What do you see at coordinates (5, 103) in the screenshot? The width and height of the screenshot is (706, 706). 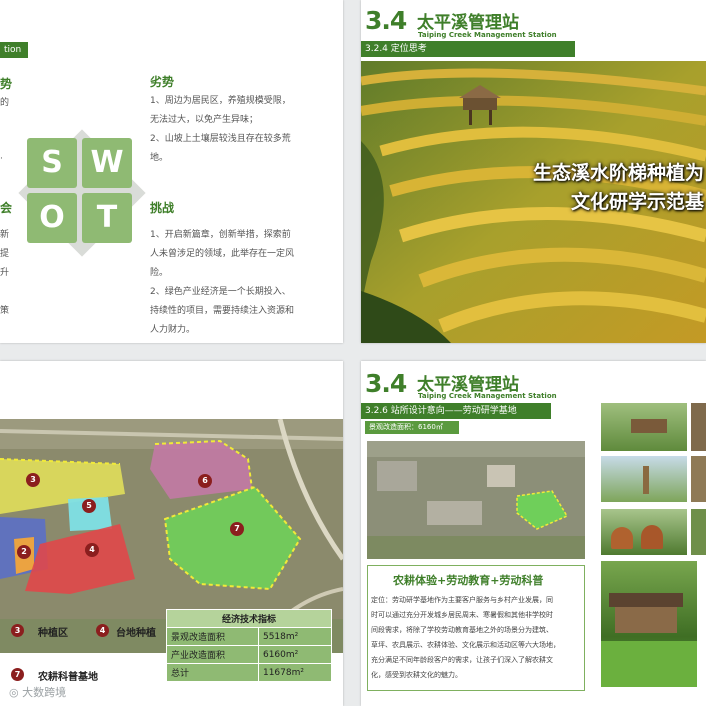 I see `strength-text-fragment: 的` at bounding box center [5, 103].